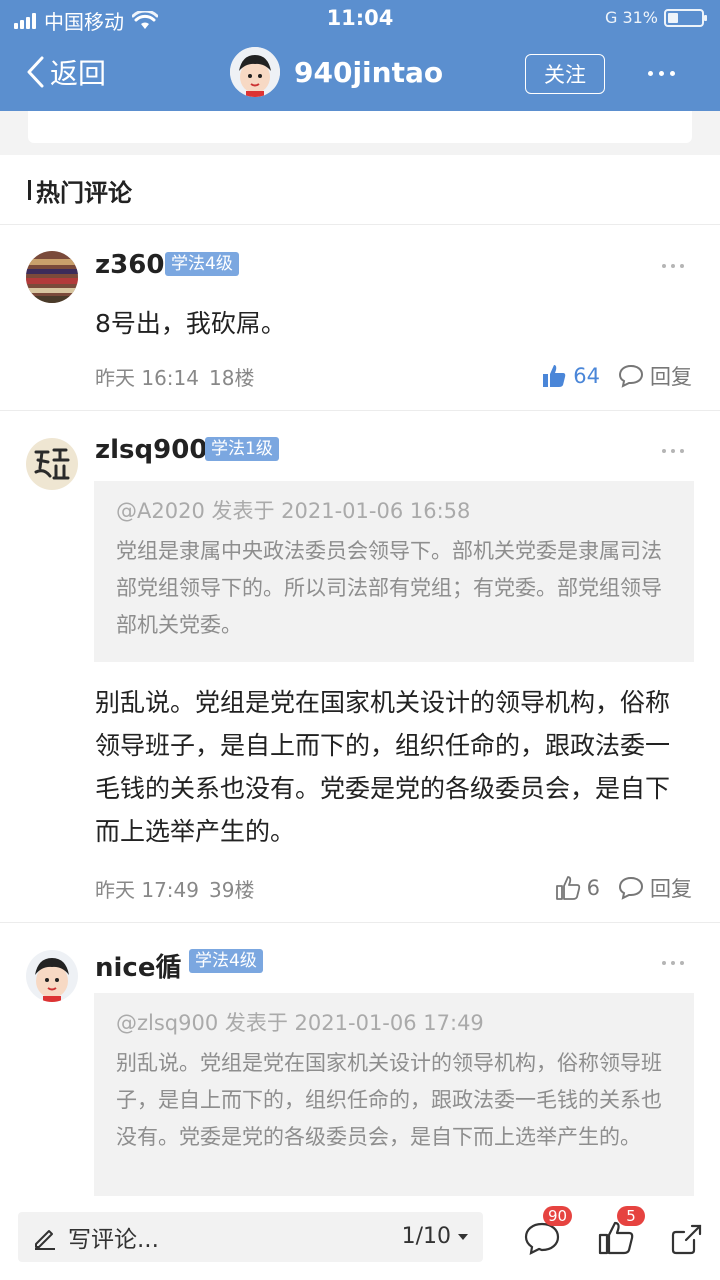 The image size is (720, 1280). Describe the element at coordinates (685, 17) in the screenshot. I see `battery-icon` at that location.